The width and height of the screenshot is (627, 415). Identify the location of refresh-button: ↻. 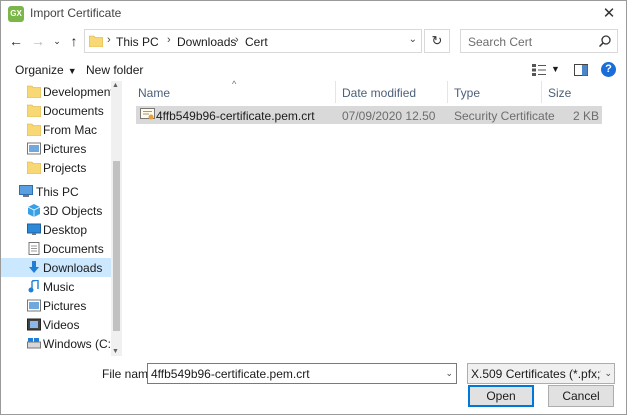
(437, 41).